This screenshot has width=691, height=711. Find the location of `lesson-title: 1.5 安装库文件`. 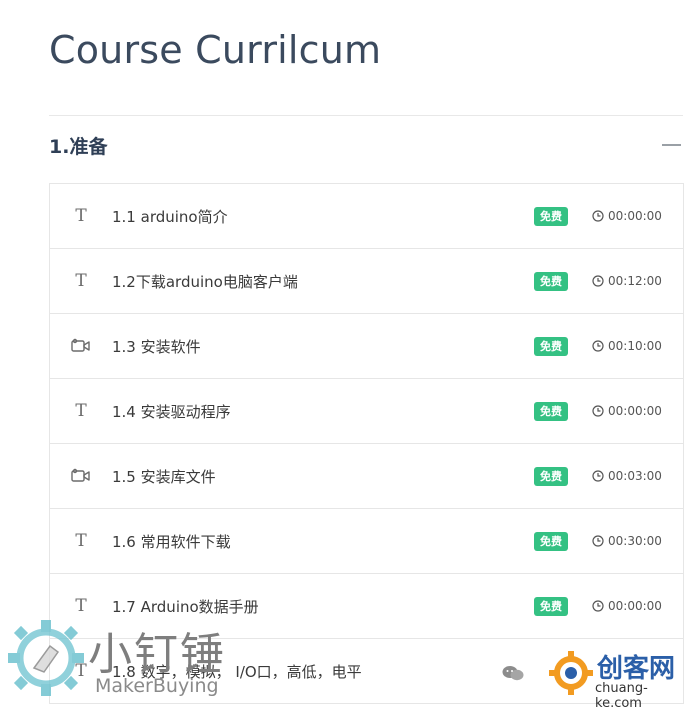

lesson-title: 1.5 安装库文件 is located at coordinates (164, 476).